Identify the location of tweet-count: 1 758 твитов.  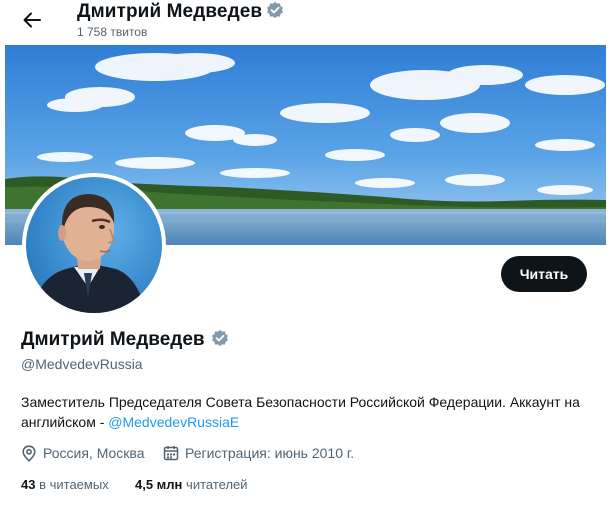
(112, 32).